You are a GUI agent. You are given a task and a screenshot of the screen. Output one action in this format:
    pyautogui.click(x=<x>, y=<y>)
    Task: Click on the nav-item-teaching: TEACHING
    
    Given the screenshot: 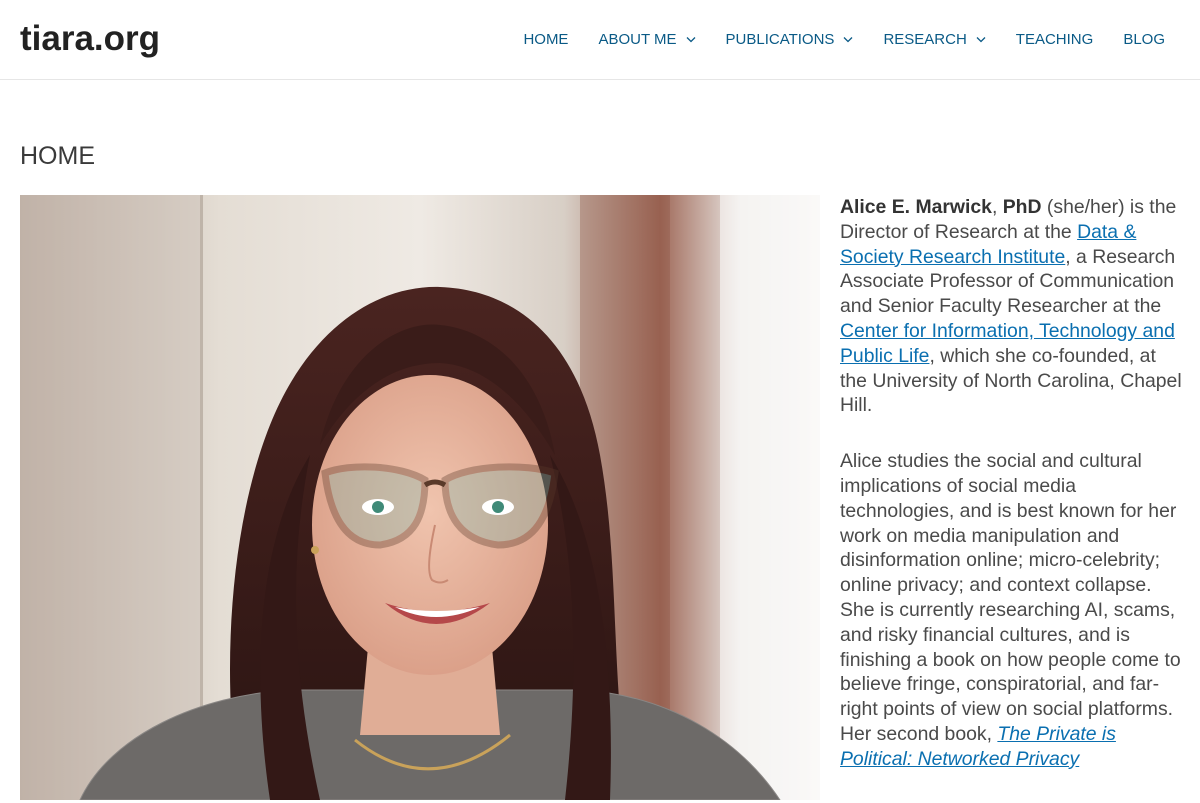 What is the action you would take?
    pyautogui.click(x=1055, y=39)
    